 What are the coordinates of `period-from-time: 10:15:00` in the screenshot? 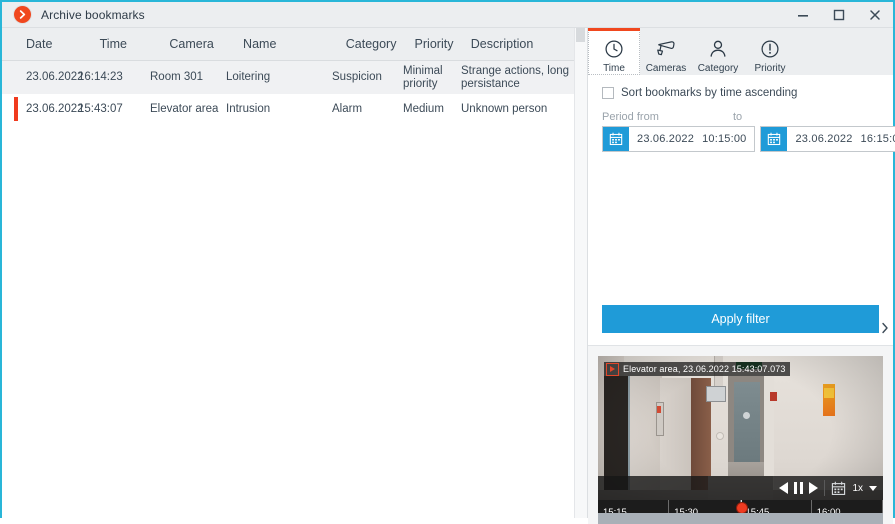 It's located at (728, 139).